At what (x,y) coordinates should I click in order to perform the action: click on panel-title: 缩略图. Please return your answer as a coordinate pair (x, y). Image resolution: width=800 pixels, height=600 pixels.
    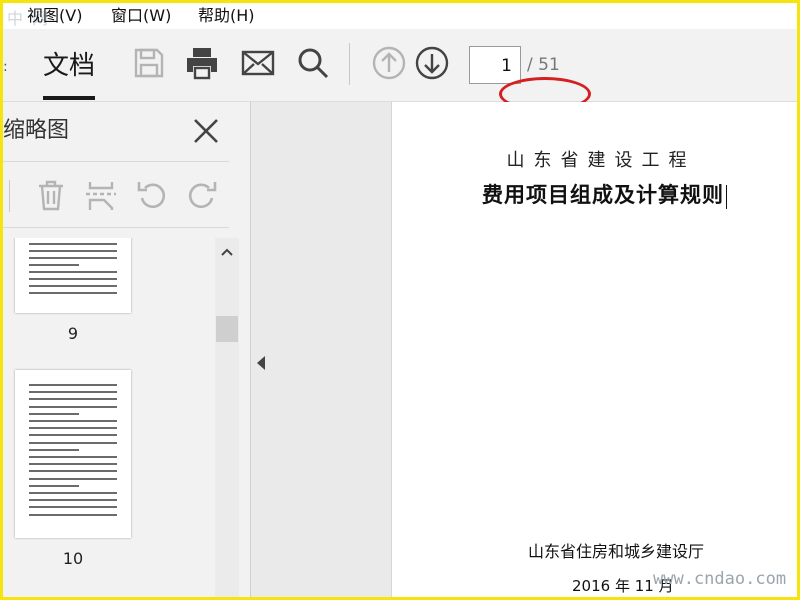
    Looking at the image, I should click on (36, 130).